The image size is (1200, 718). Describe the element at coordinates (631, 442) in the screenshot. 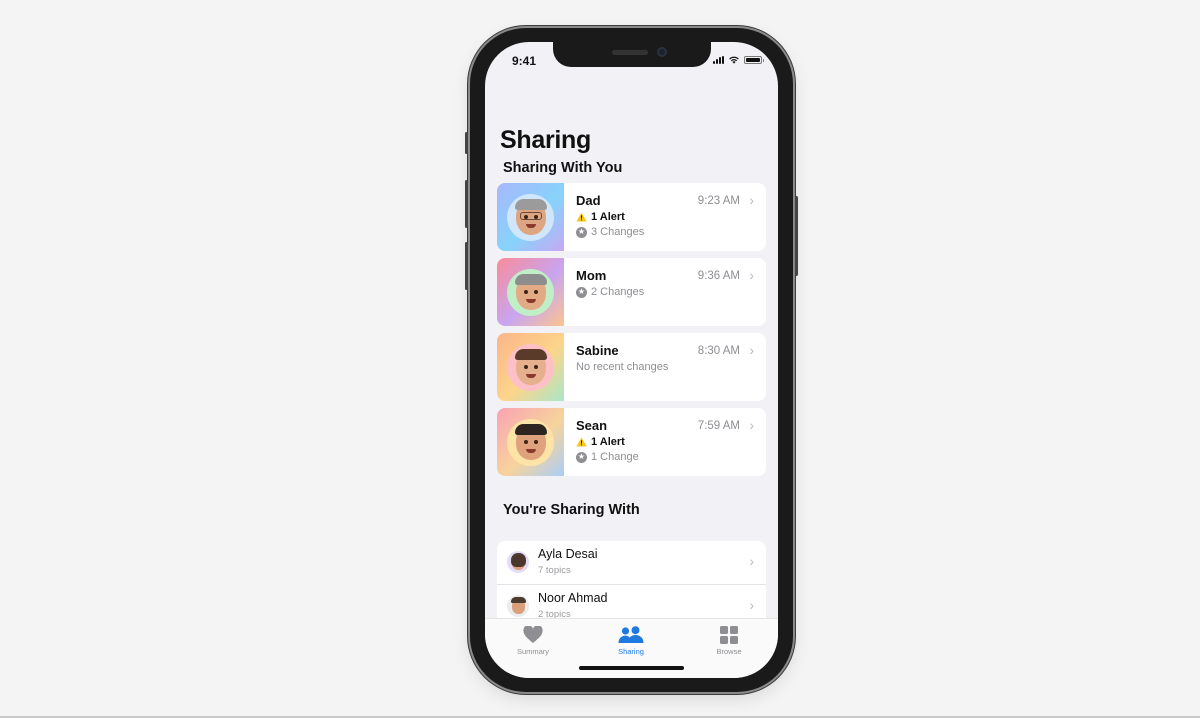

I see `sharing-card-sean: Sean 7:59 AM › 1 Alert ★ 1 Change` at that location.